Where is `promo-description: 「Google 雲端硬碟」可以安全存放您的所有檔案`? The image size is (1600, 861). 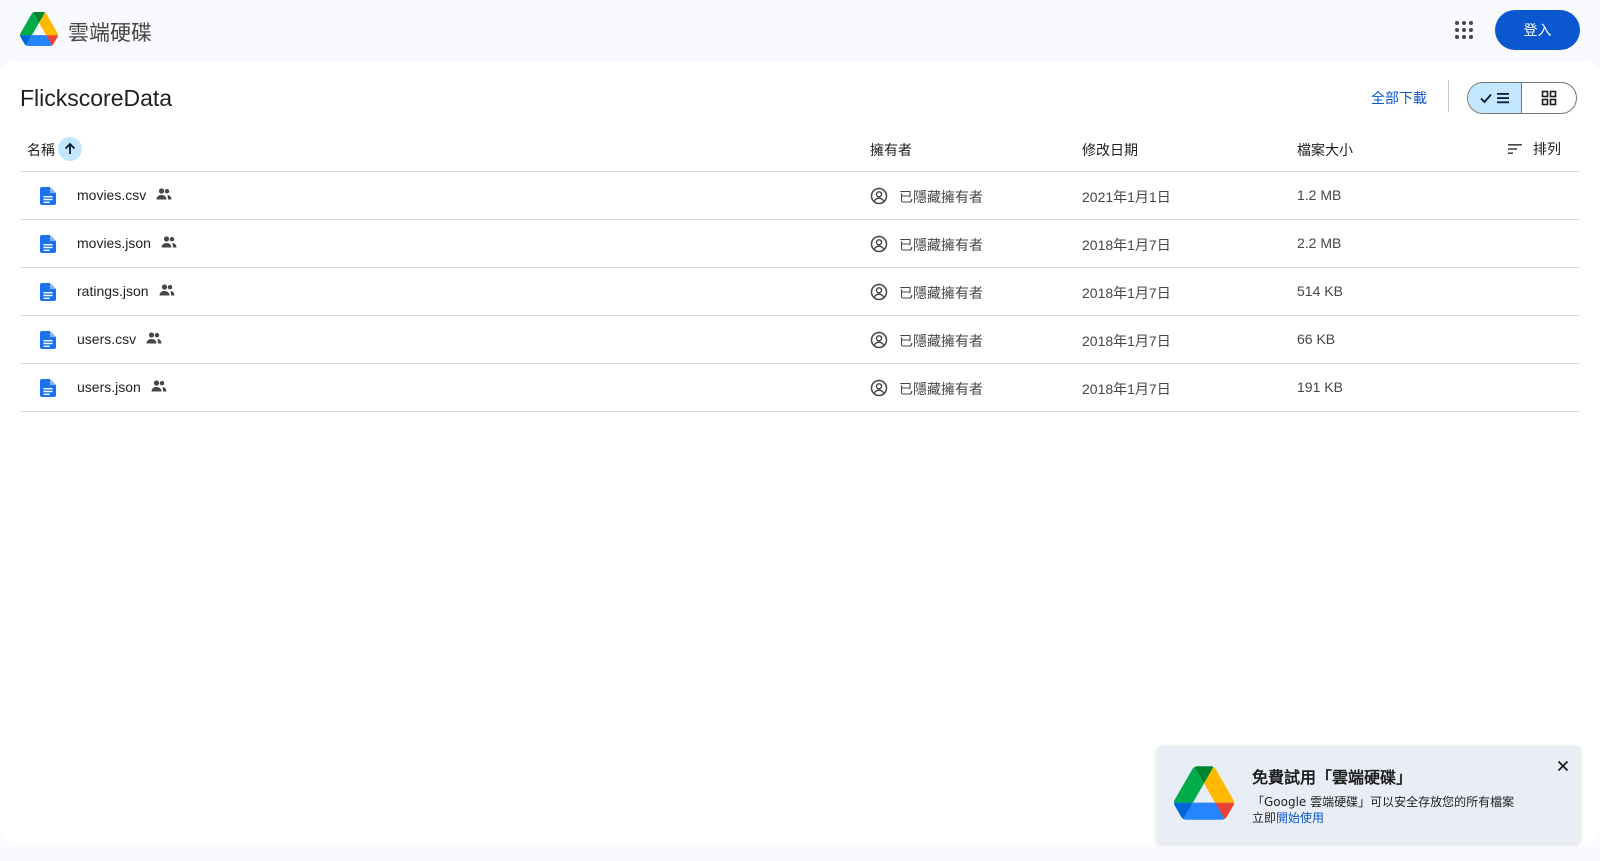
promo-description: 「Google 雲端硬碟」可以安全存放您的所有檔案 is located at coordinates (1383, 802).